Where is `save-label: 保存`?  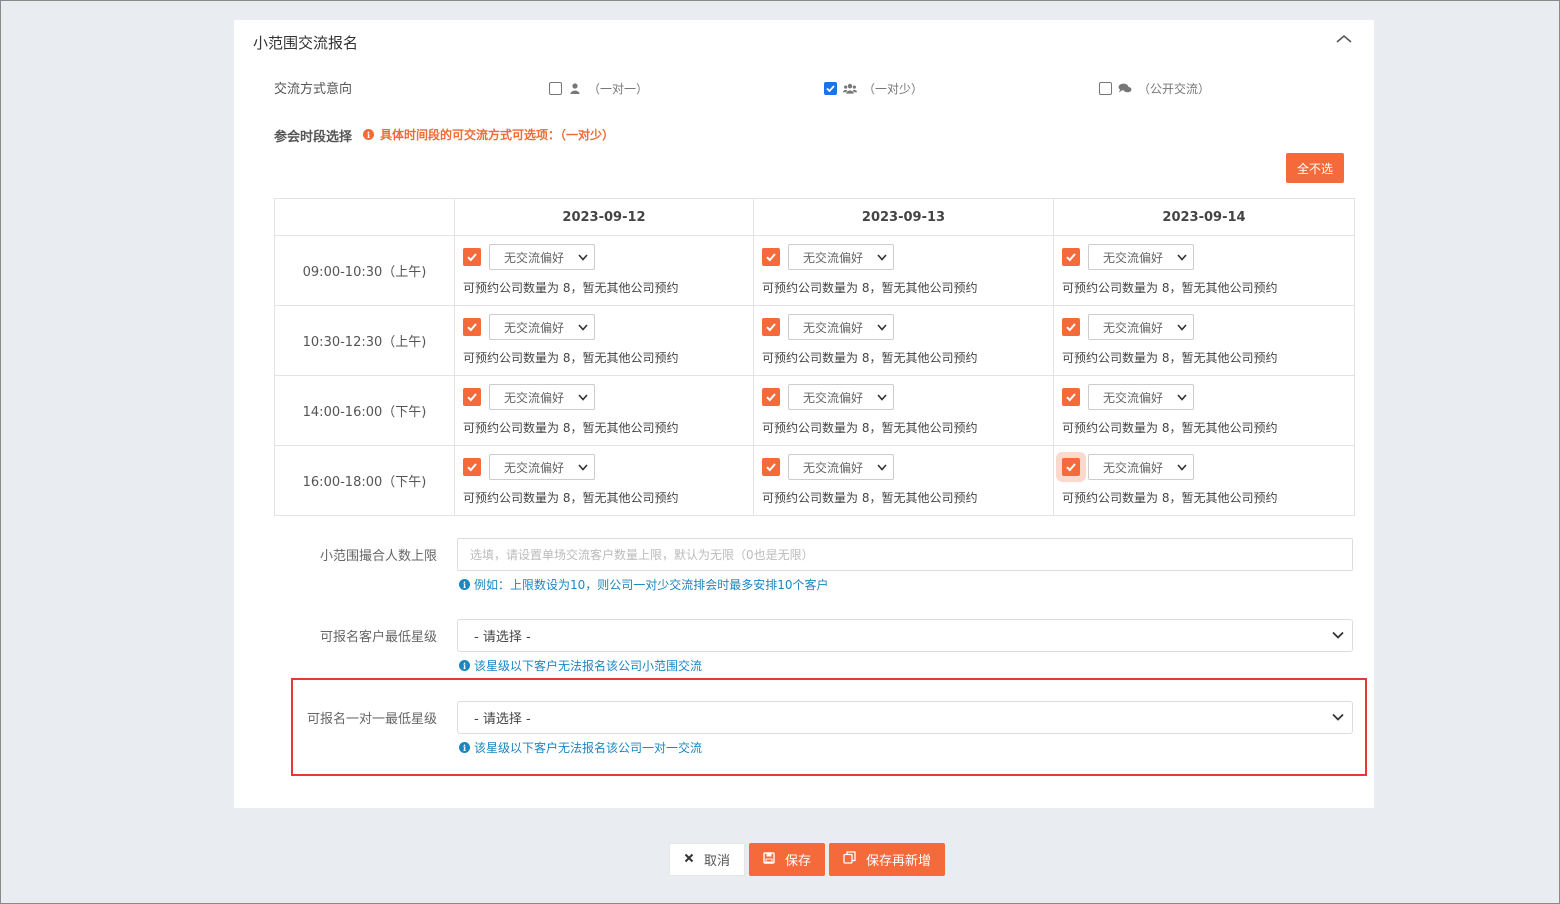 save-label: 保存 is located at coordinates (798, 861).